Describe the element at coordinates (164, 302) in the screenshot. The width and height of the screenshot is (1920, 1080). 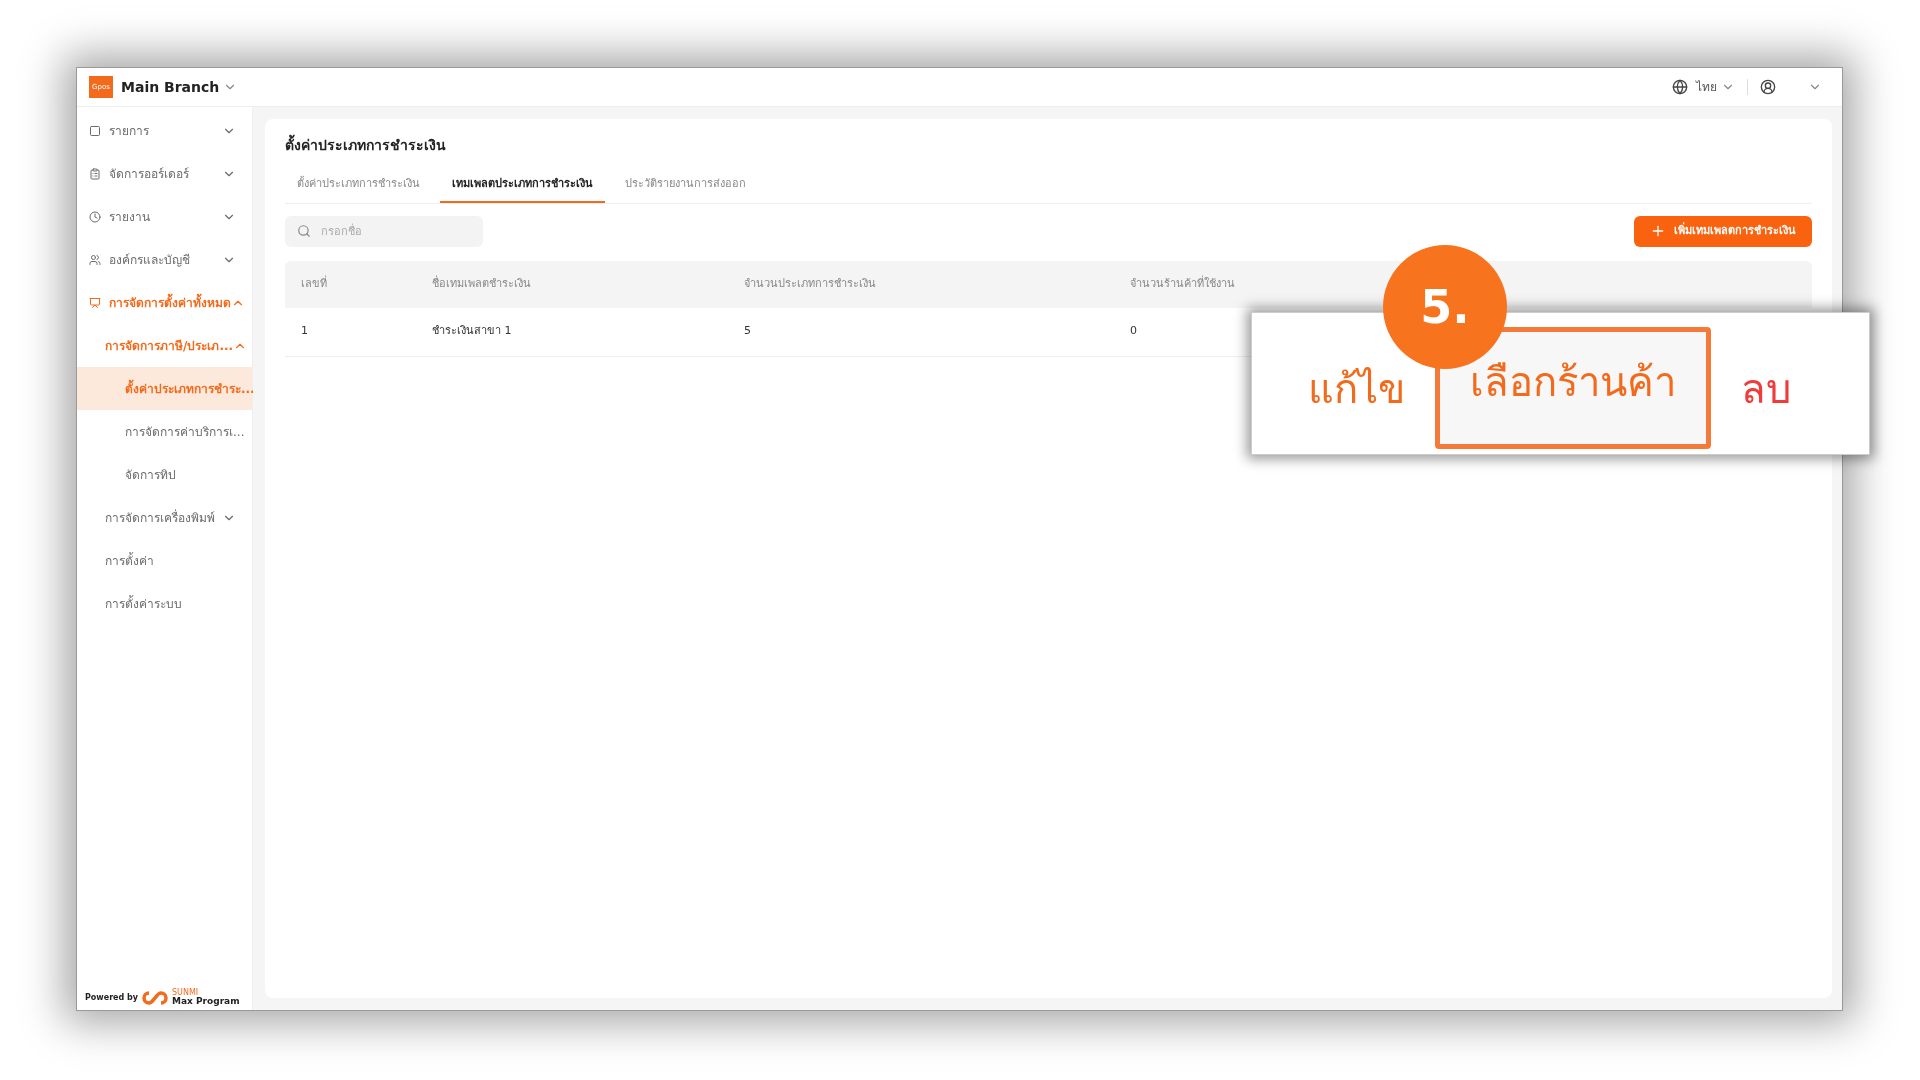
I see `sidebar-item: การจัดการตั้งค่าทั้งหมด` at that location.